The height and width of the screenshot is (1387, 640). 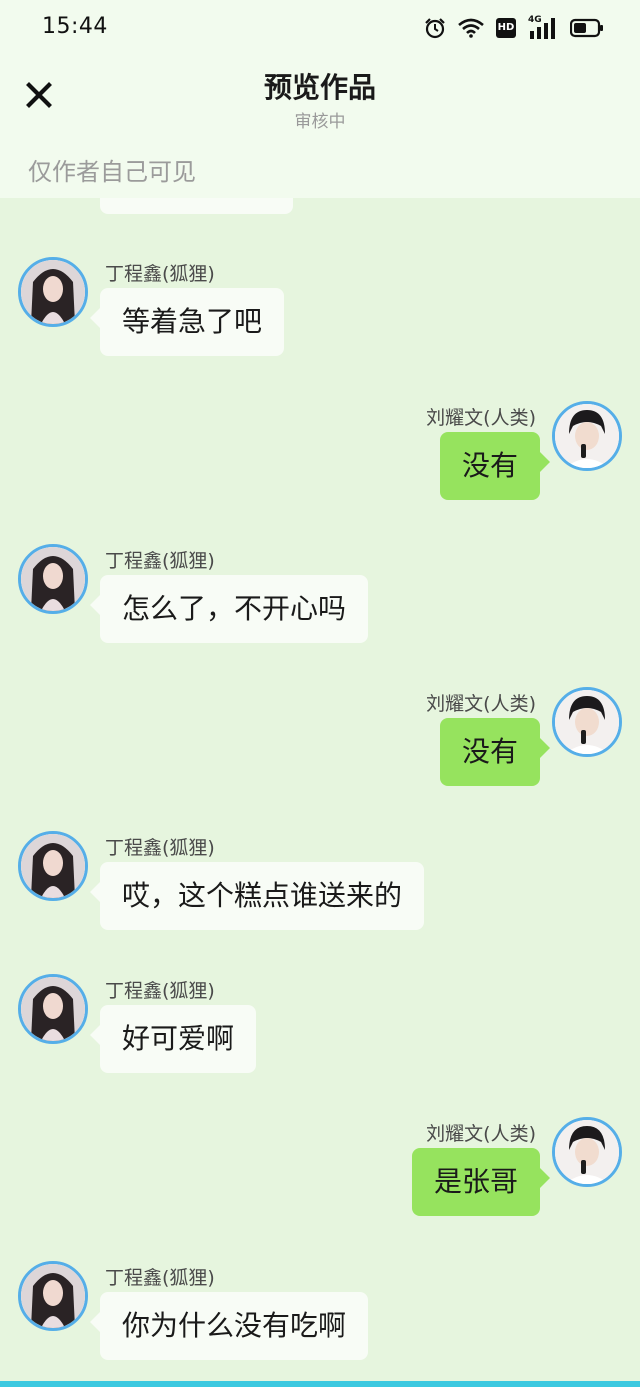 I want to click on status-time: 15:44, so click(x=75, y=26).